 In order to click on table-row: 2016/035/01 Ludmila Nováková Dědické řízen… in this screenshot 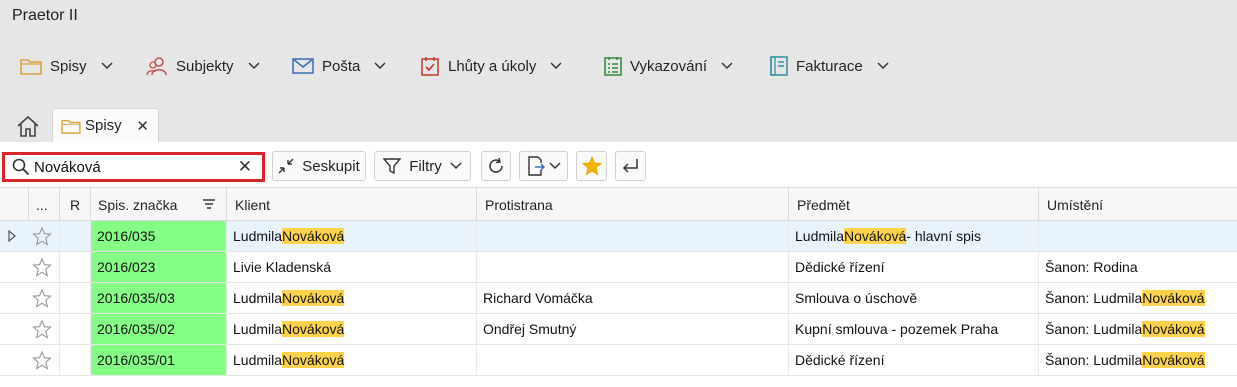, I will do `click(618, 360)`.